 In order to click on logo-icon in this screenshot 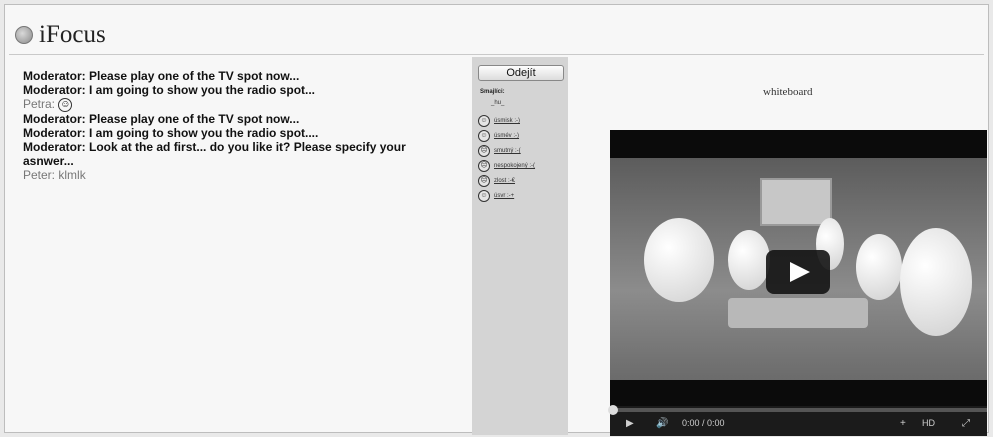, I will do `click(24, 35)`.